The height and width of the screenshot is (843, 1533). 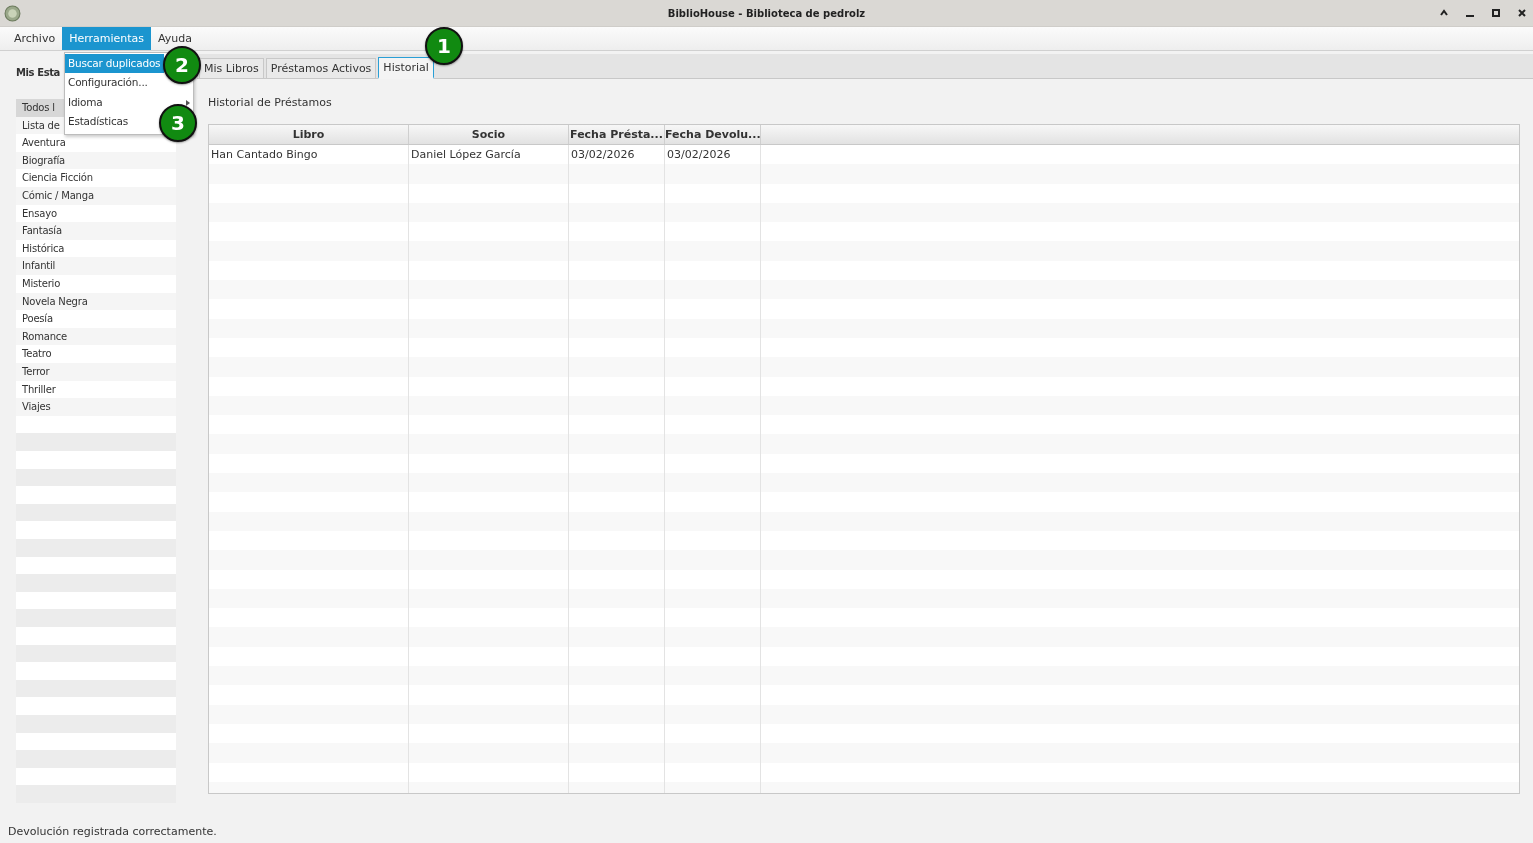 I want to click on category-item: Infantil, so click(x=96, y=266).